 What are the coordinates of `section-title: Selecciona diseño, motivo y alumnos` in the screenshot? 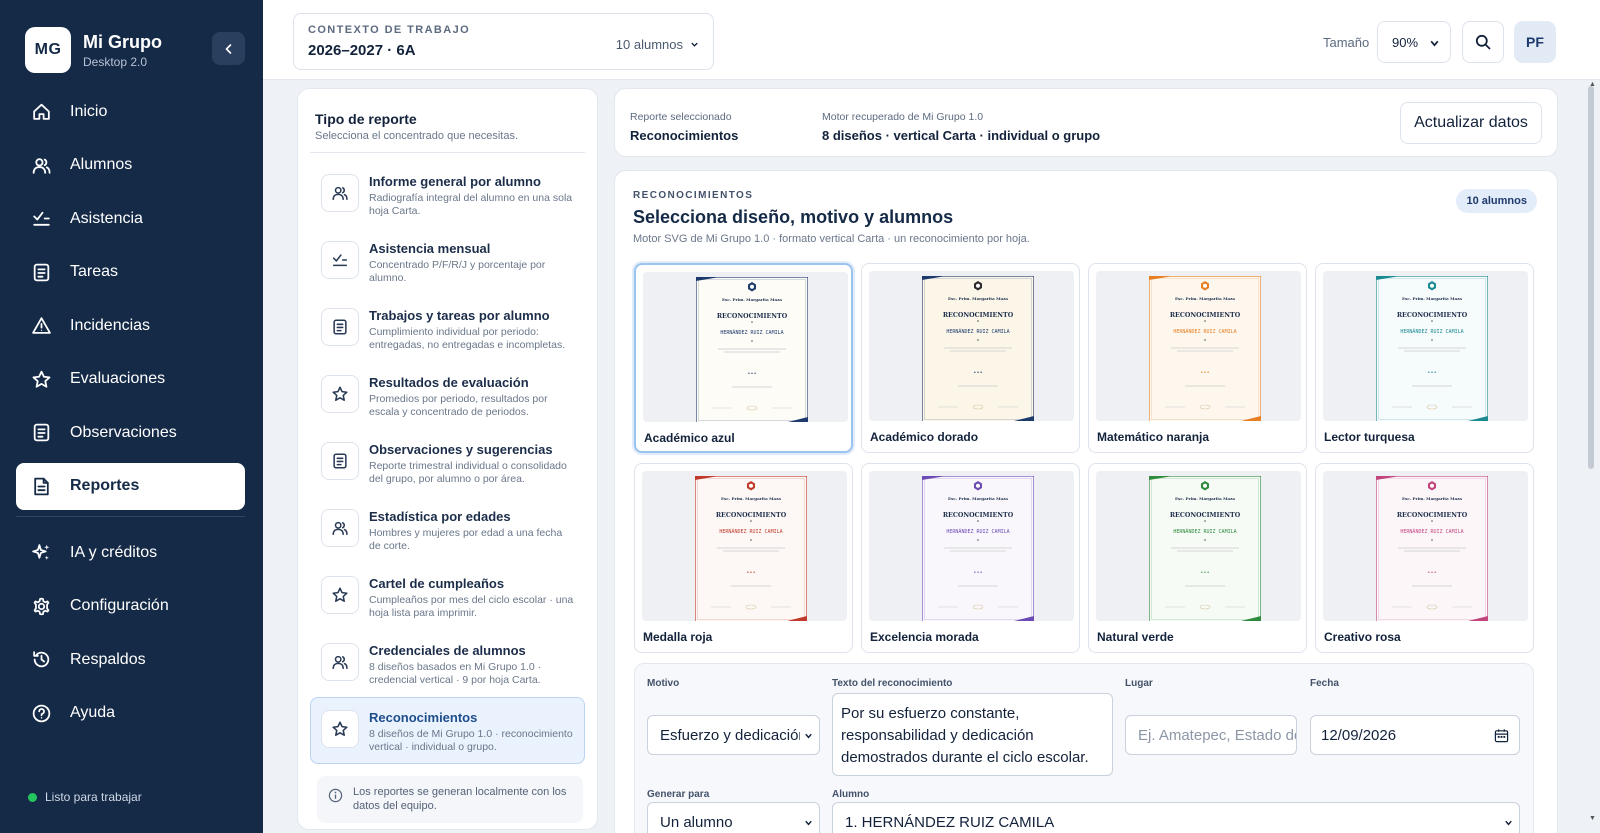 It's located at (793, 217).